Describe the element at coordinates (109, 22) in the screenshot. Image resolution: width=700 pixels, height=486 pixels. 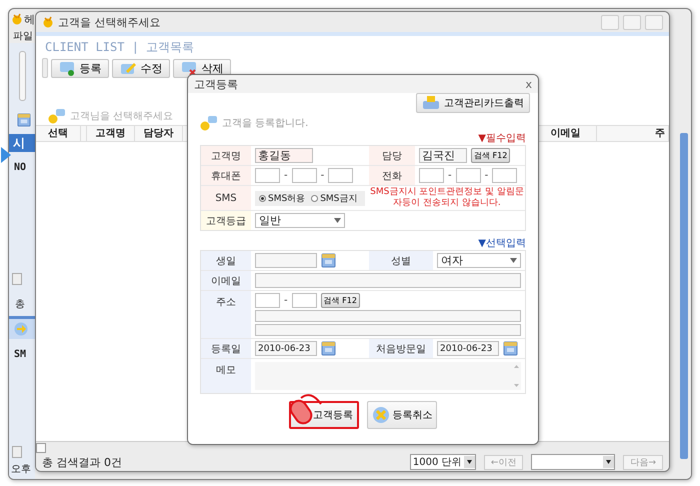
I see `window-title: 고객을 선택해주세요` at that location.